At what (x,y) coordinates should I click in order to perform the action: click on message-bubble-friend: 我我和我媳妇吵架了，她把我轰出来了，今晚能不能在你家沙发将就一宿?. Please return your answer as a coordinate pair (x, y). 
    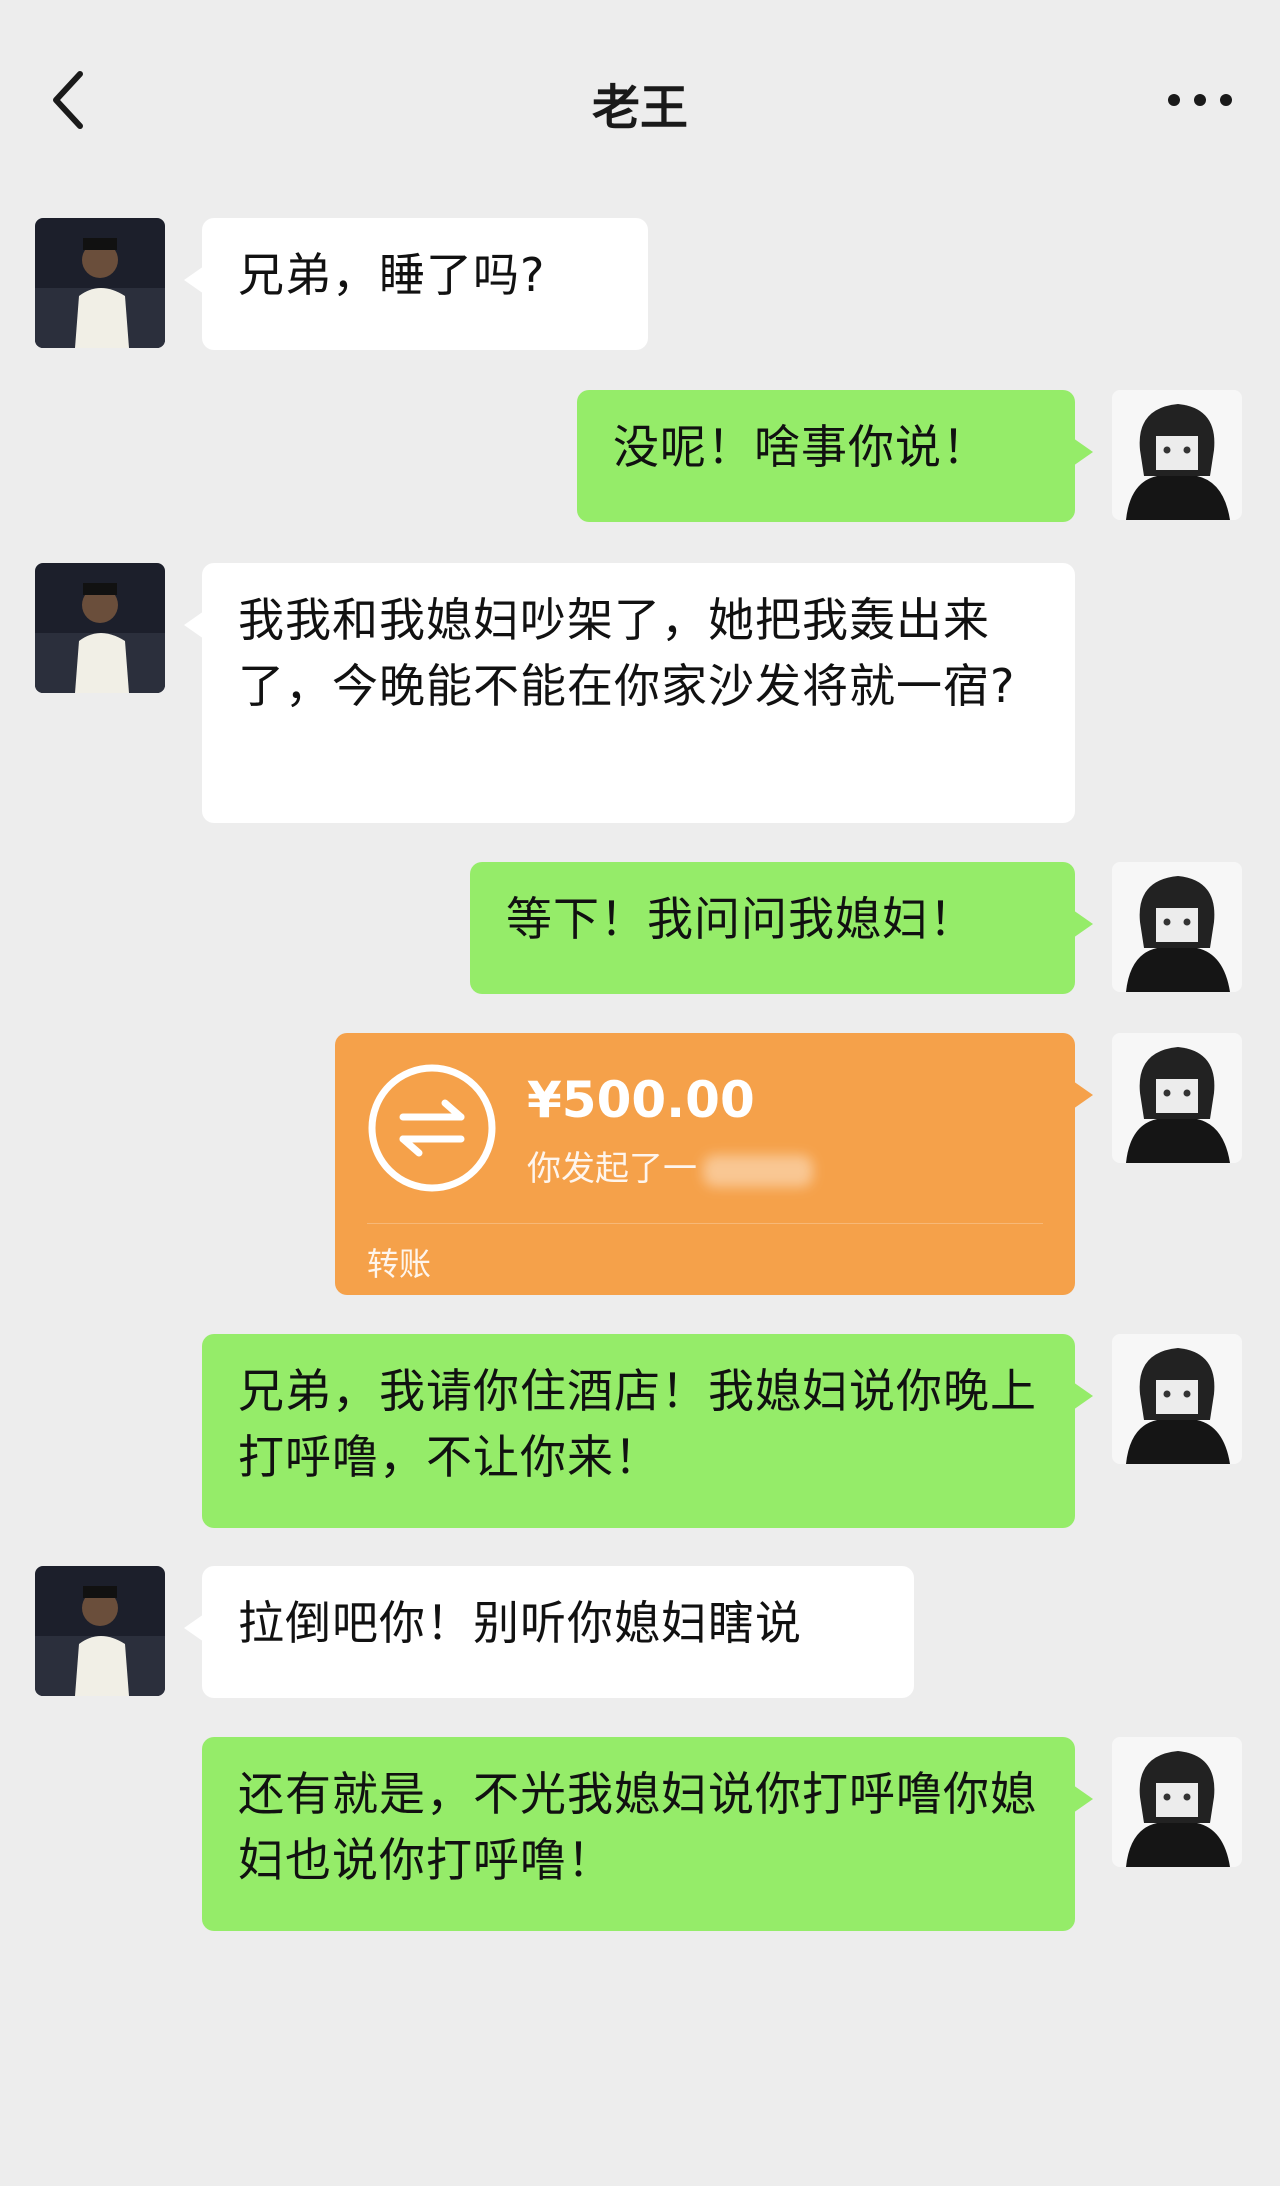
    Looking at the image, I should click on (629, 693).